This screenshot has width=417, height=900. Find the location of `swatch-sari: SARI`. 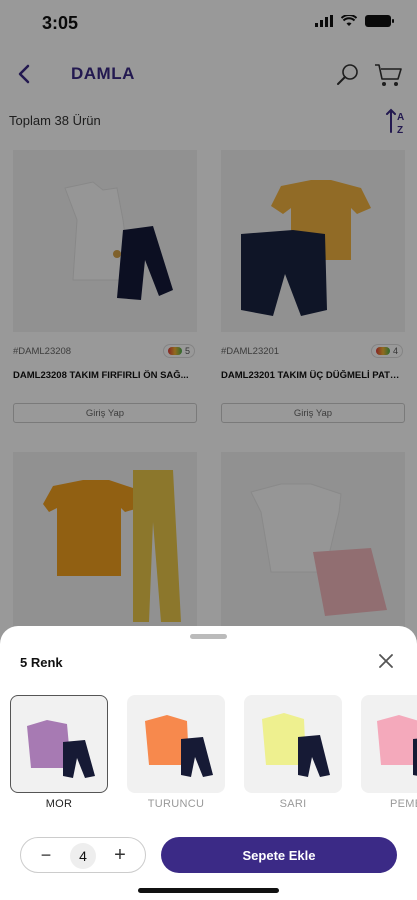

swatch-sari: SARI is located at coordinates (293, 752).